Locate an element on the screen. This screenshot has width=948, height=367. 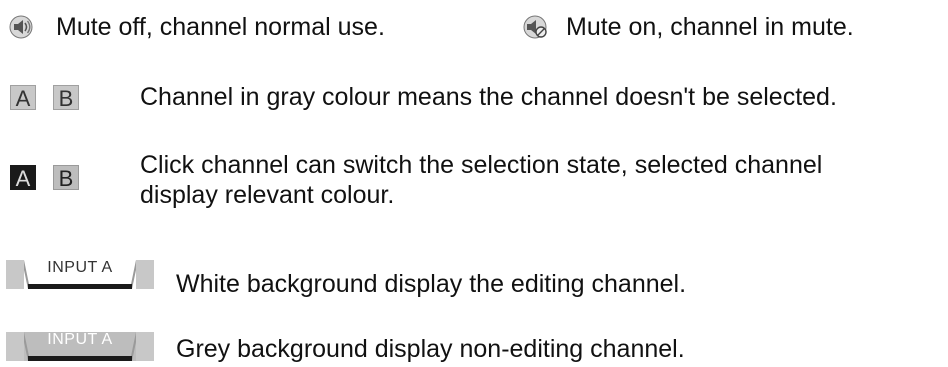
input-tab-non-editing-underline is located at coordinates (80, 358).